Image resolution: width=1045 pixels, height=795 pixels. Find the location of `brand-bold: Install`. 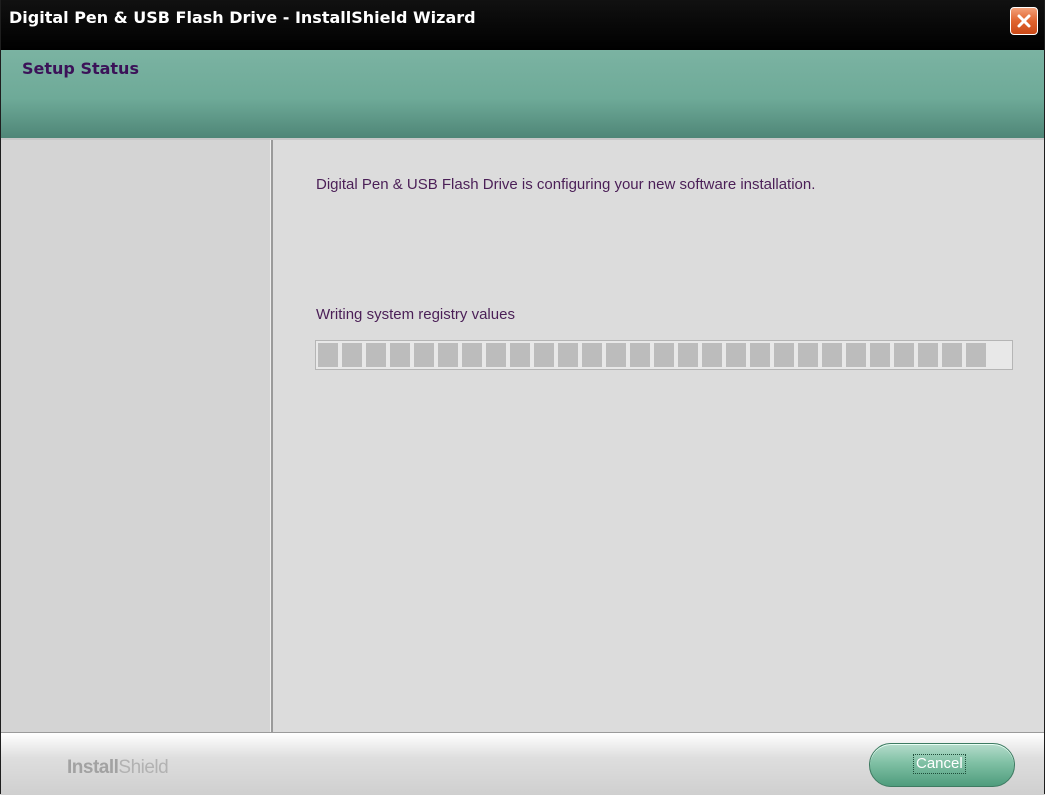

brand-bold: Install is located at coordinates (93, 767).